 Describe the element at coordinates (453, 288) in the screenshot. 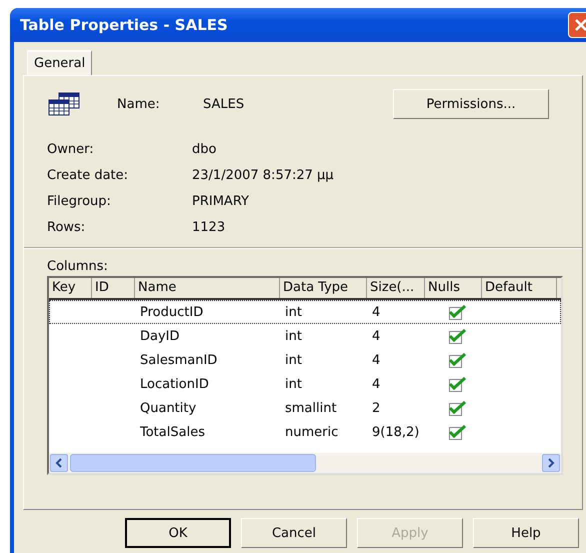

I see `column-header: Nulls` at that location.